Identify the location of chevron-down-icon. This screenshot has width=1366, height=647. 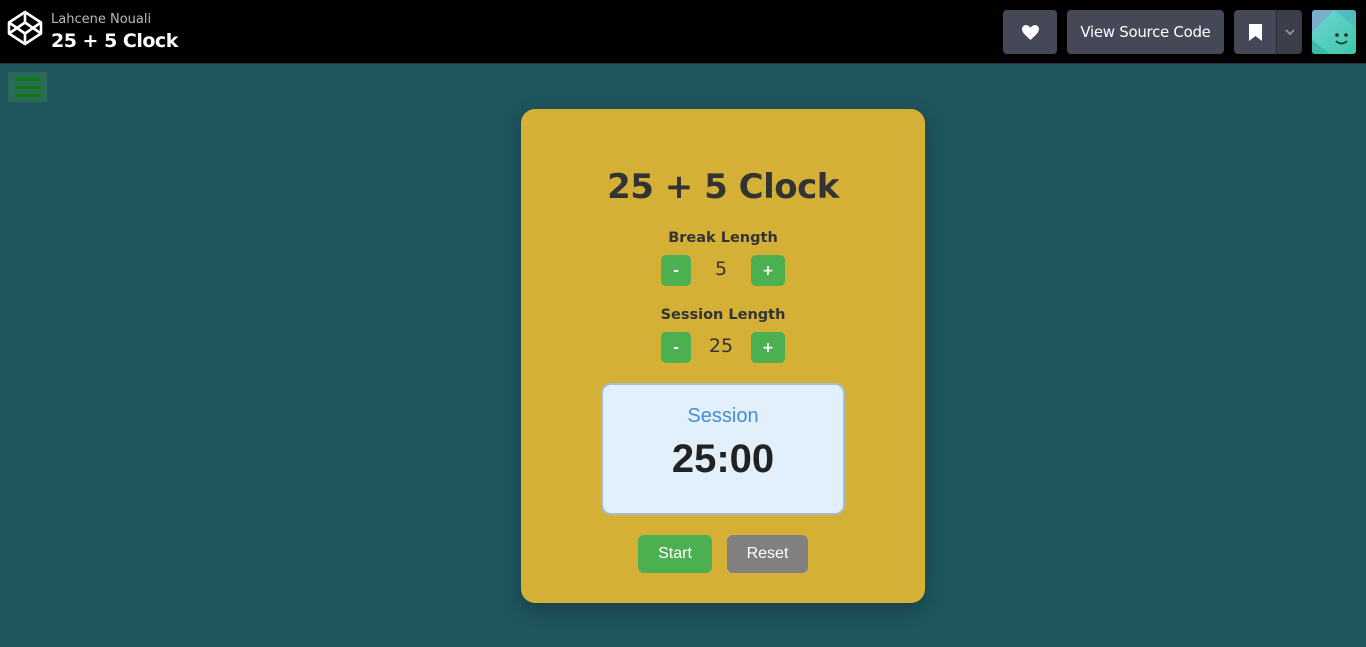
(1289, 32).